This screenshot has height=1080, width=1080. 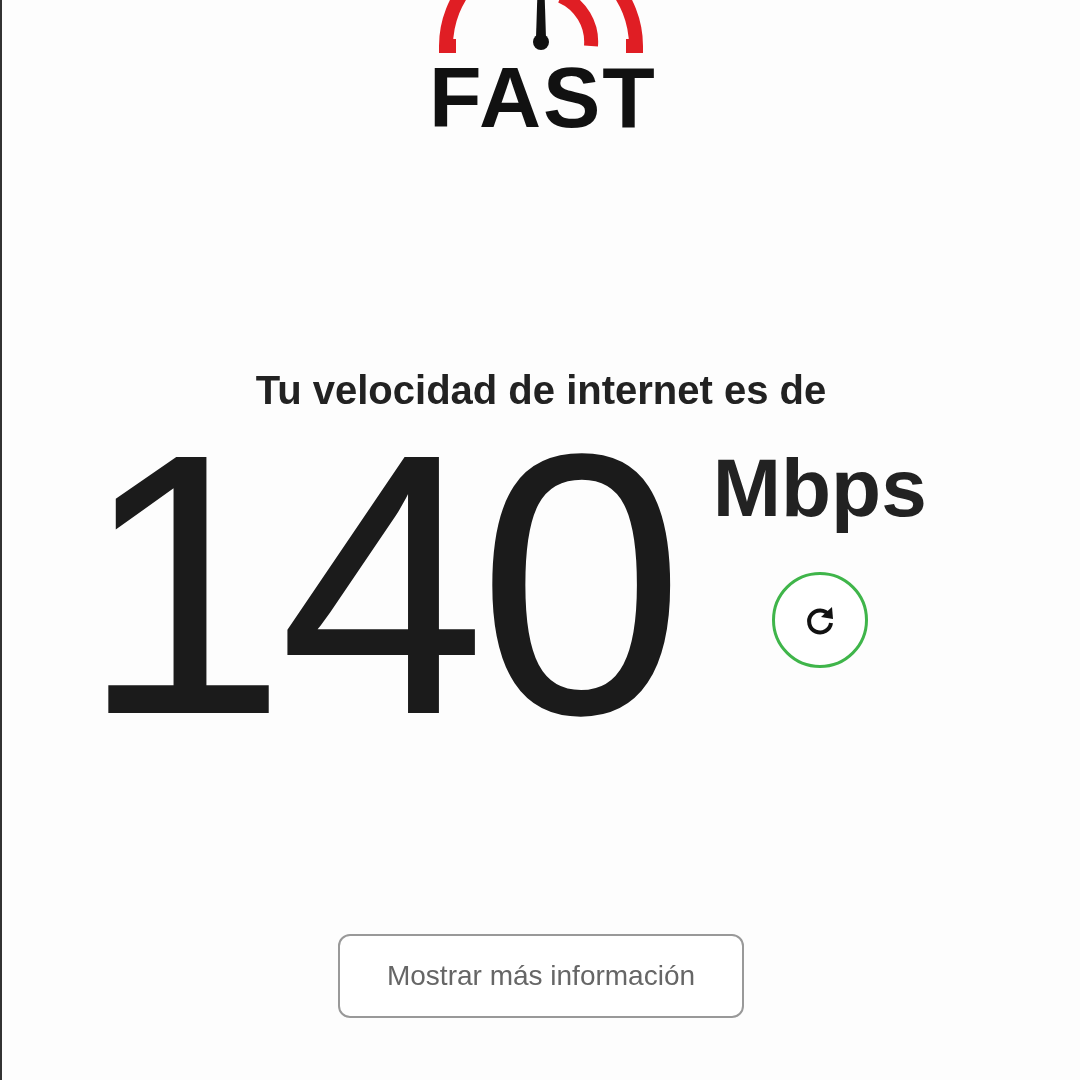 What do you see at coordinates (543, 97) in the screenshot?
I see `logo-text: FAST` at bounding box center [543, 97].